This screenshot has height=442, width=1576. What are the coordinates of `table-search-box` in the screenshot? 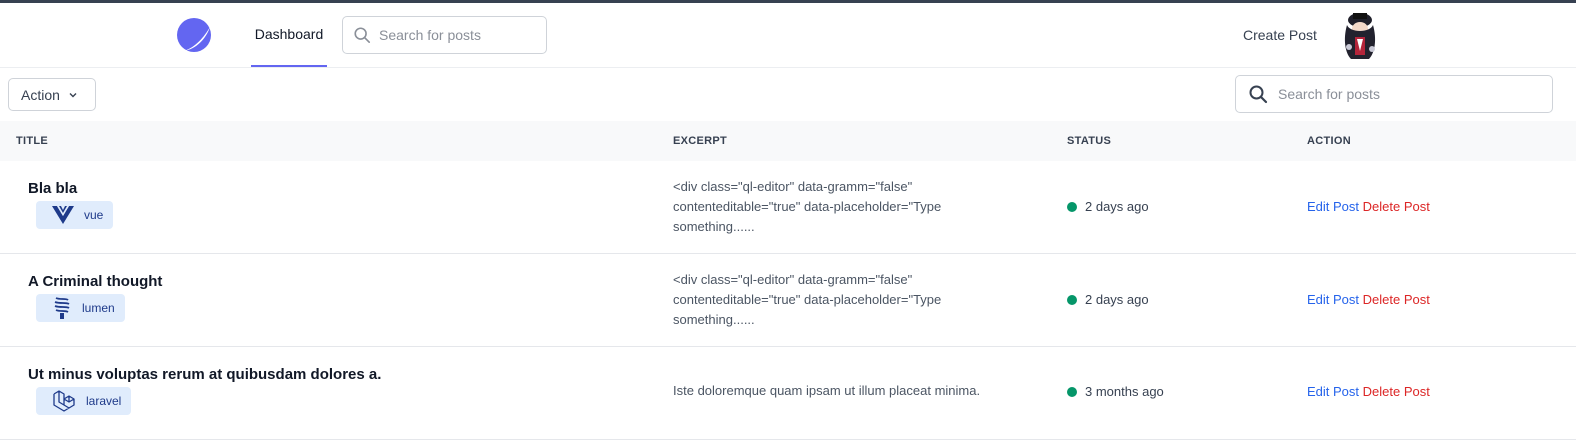 It's located at (1394, 94).